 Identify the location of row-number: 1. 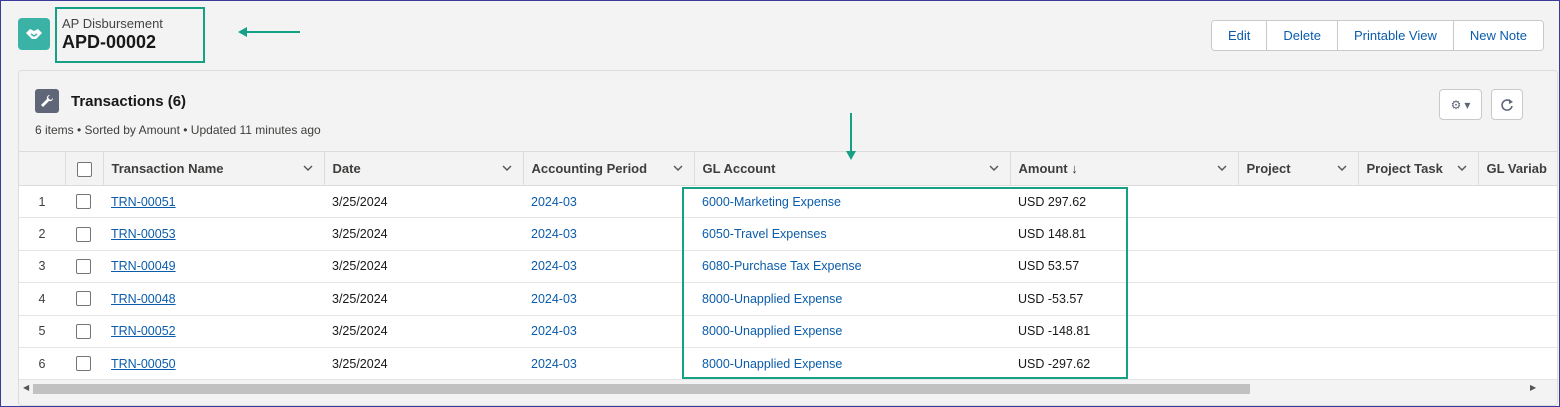
(42, 202).